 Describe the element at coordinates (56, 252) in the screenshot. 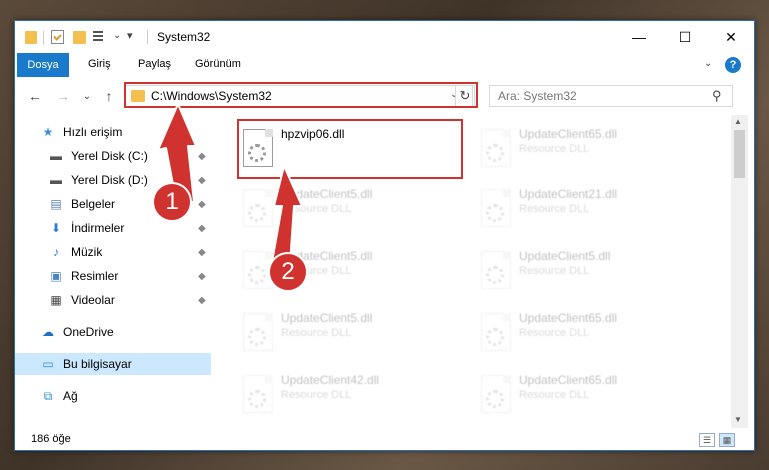

I see `music-icon: ♪` at that location.